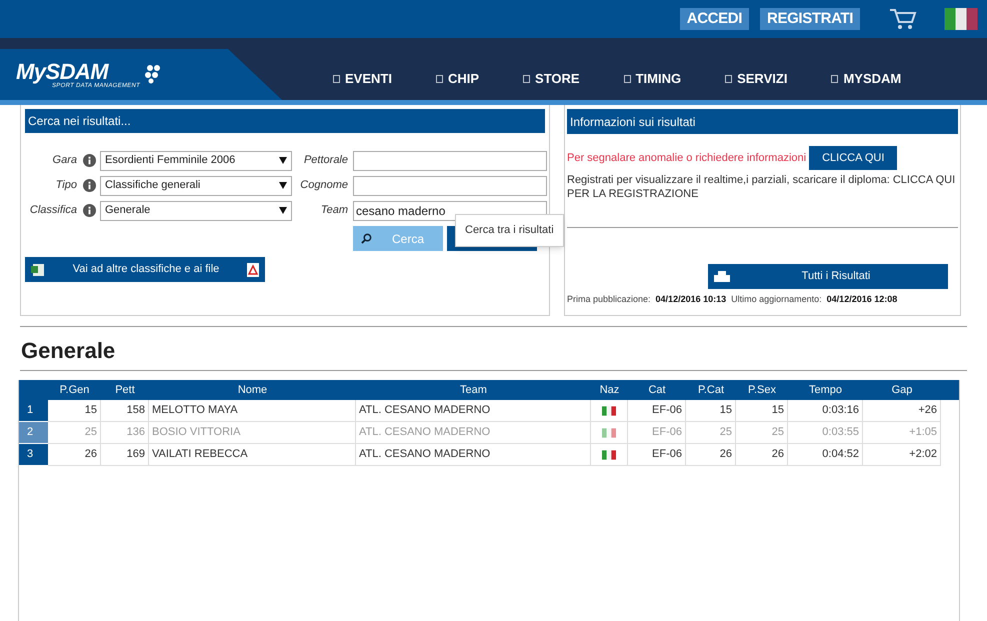 Image resolution: width=987 pixels, height=621 pixels. Describe the element at coordinates (38, 269) in the screenshot. I see `spreadsheet-icon` at that location.